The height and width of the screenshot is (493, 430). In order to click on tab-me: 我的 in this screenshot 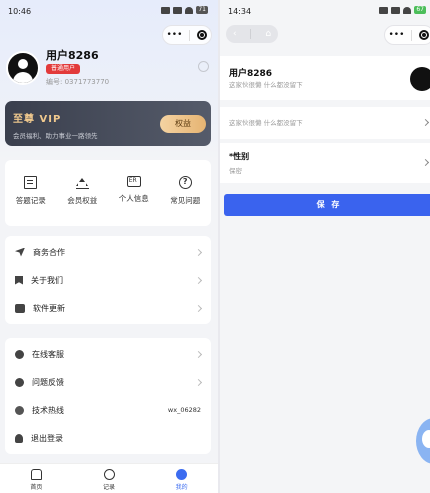, I will do `click(181, 478)`.